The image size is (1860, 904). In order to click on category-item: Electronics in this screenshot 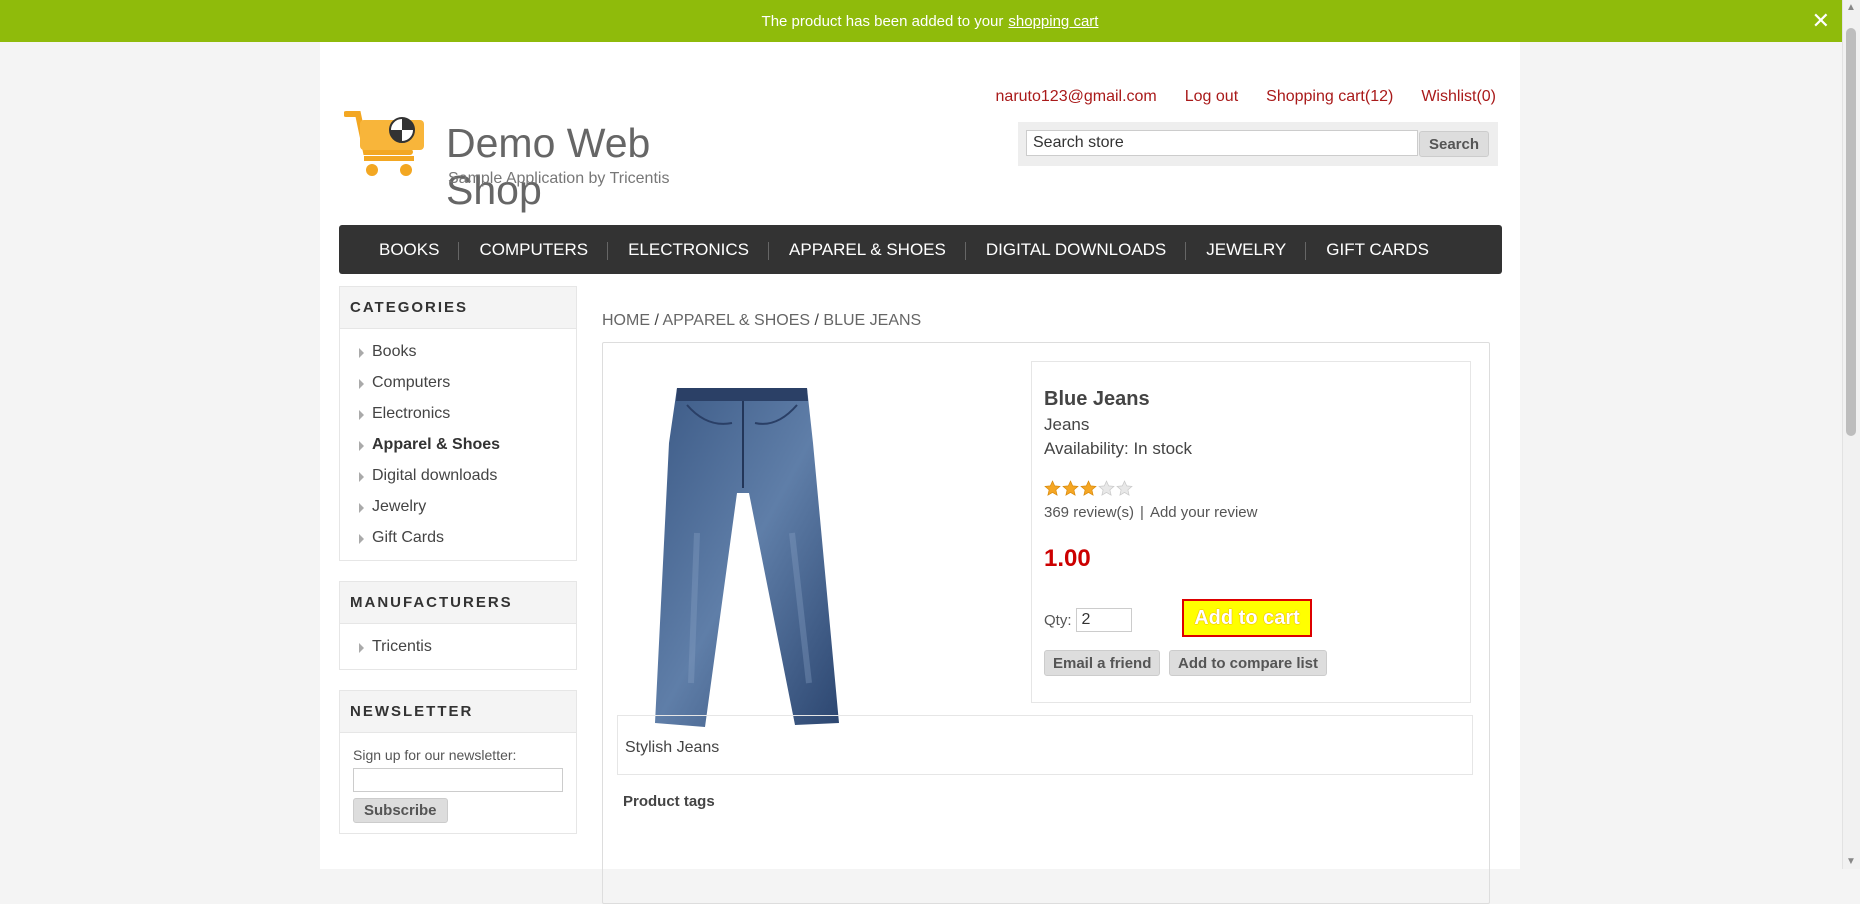, I will do `click(458, 414)`.